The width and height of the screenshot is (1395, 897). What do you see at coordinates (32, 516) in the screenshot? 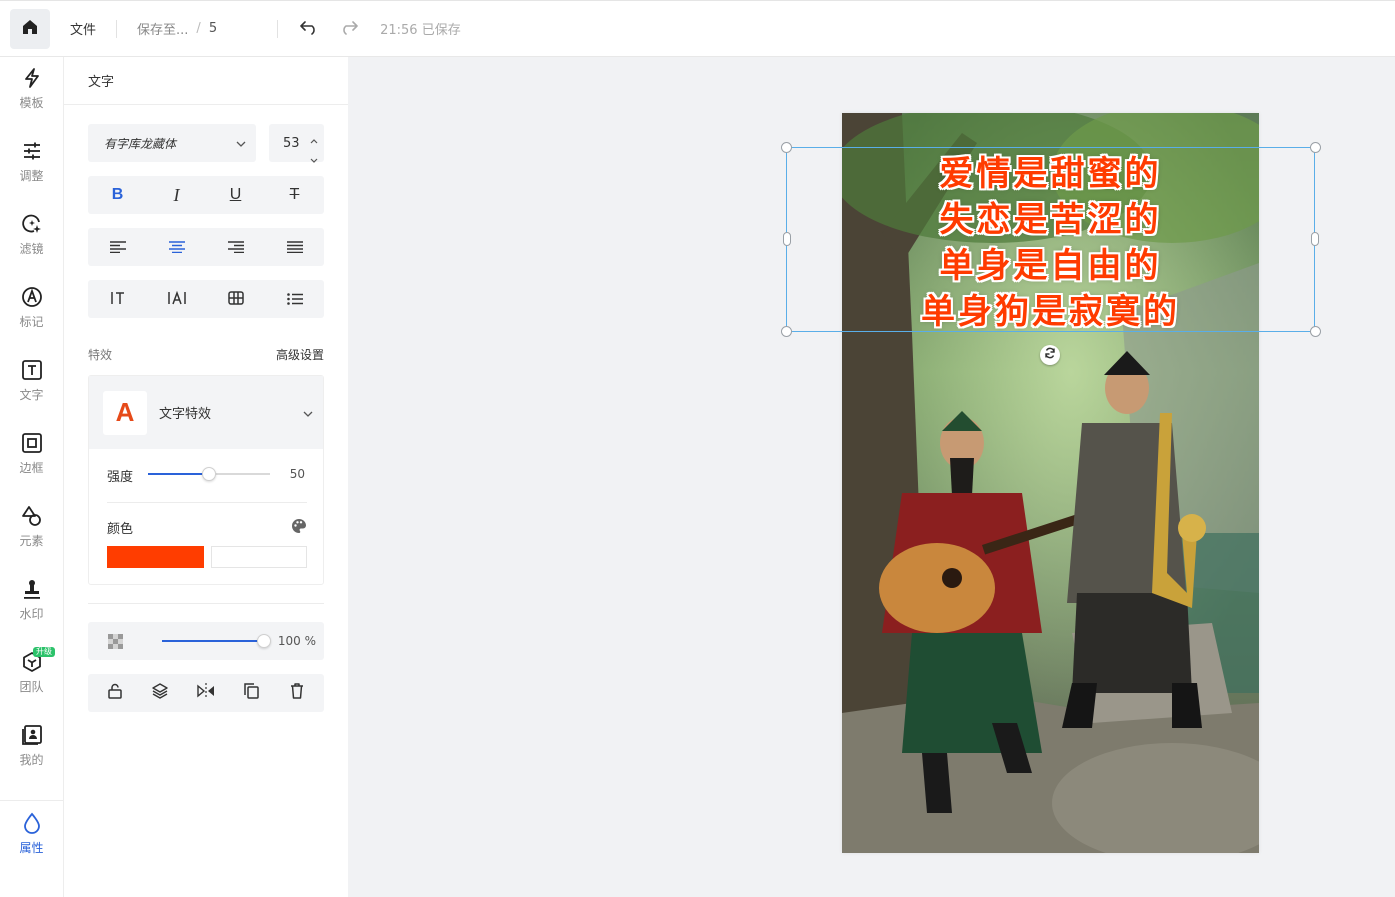
I see `shapes-icon` at bounding box center [32, 516].